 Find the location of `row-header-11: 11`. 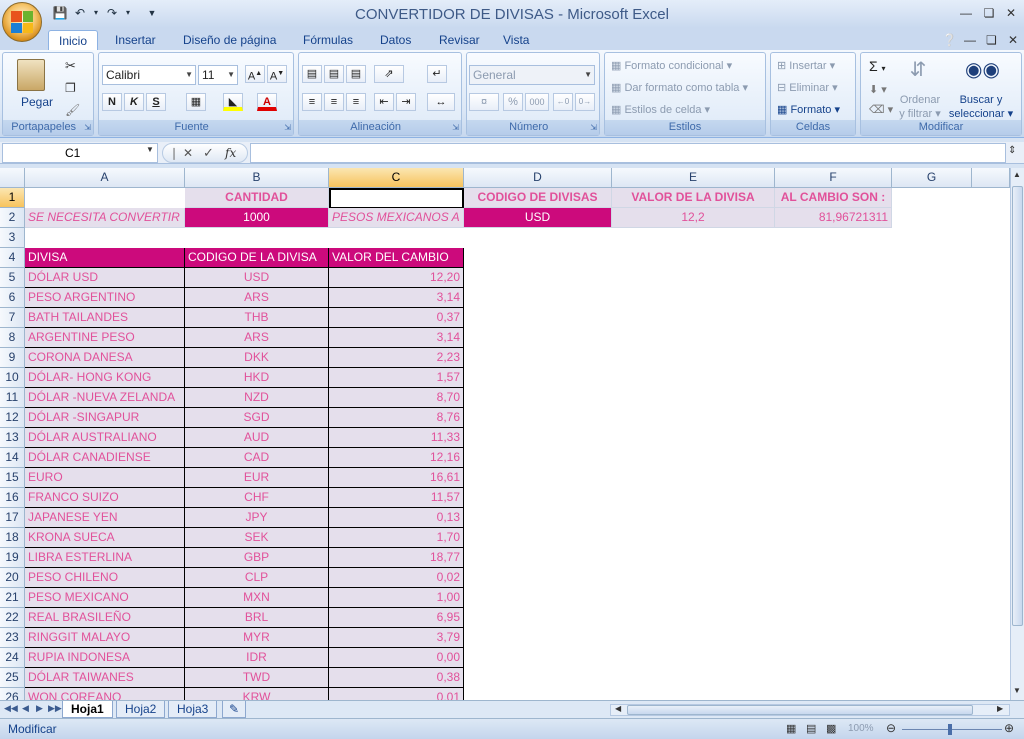

row-header-11: 11 is located at coordinates (12, 398).